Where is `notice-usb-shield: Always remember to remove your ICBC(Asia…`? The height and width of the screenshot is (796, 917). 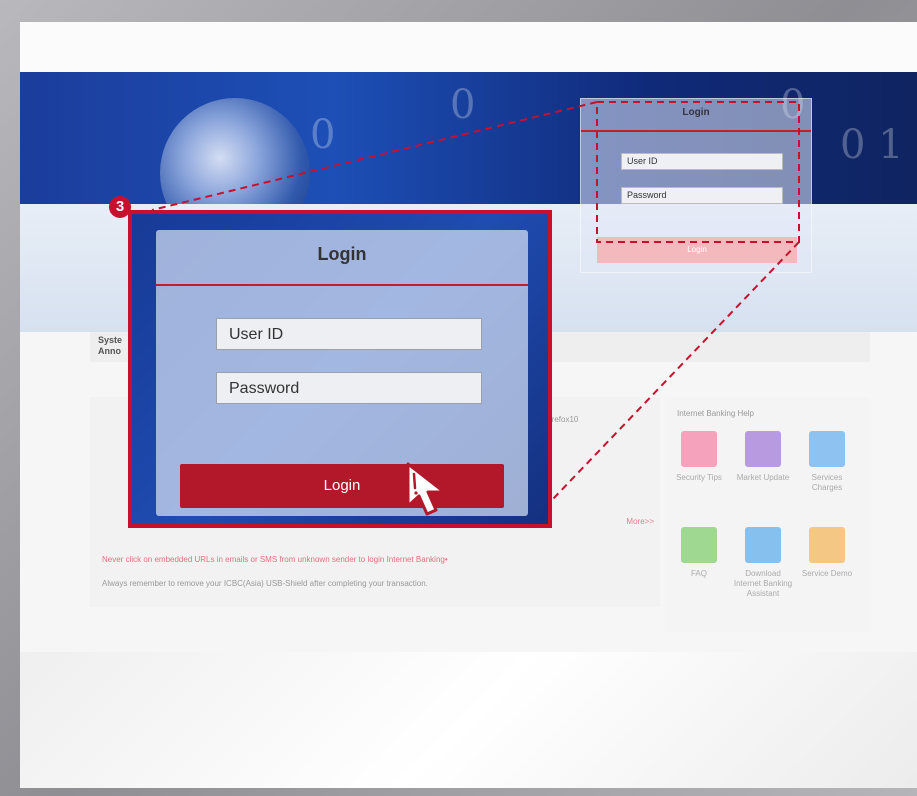
notice-usb-shield: Always remember to remove your ICBC(Asia… is located at coordinates (265, 583).